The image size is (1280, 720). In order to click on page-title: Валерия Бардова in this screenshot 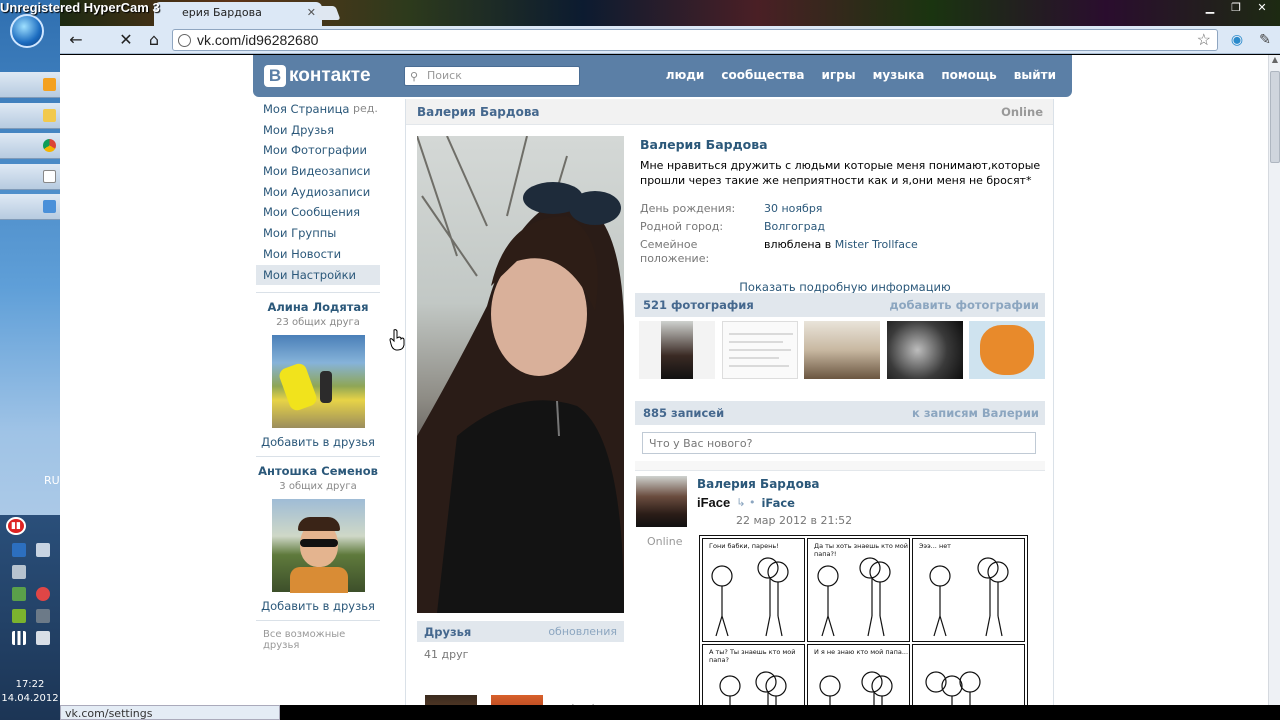, I will do `click(478, 112)`.